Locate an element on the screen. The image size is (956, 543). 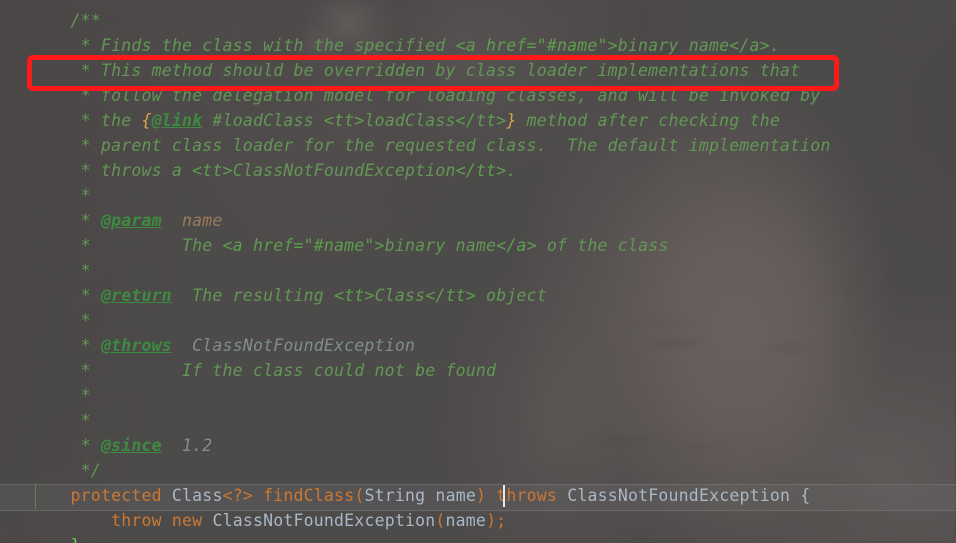
code-token: * throws a is located at coordinates (111, 170).